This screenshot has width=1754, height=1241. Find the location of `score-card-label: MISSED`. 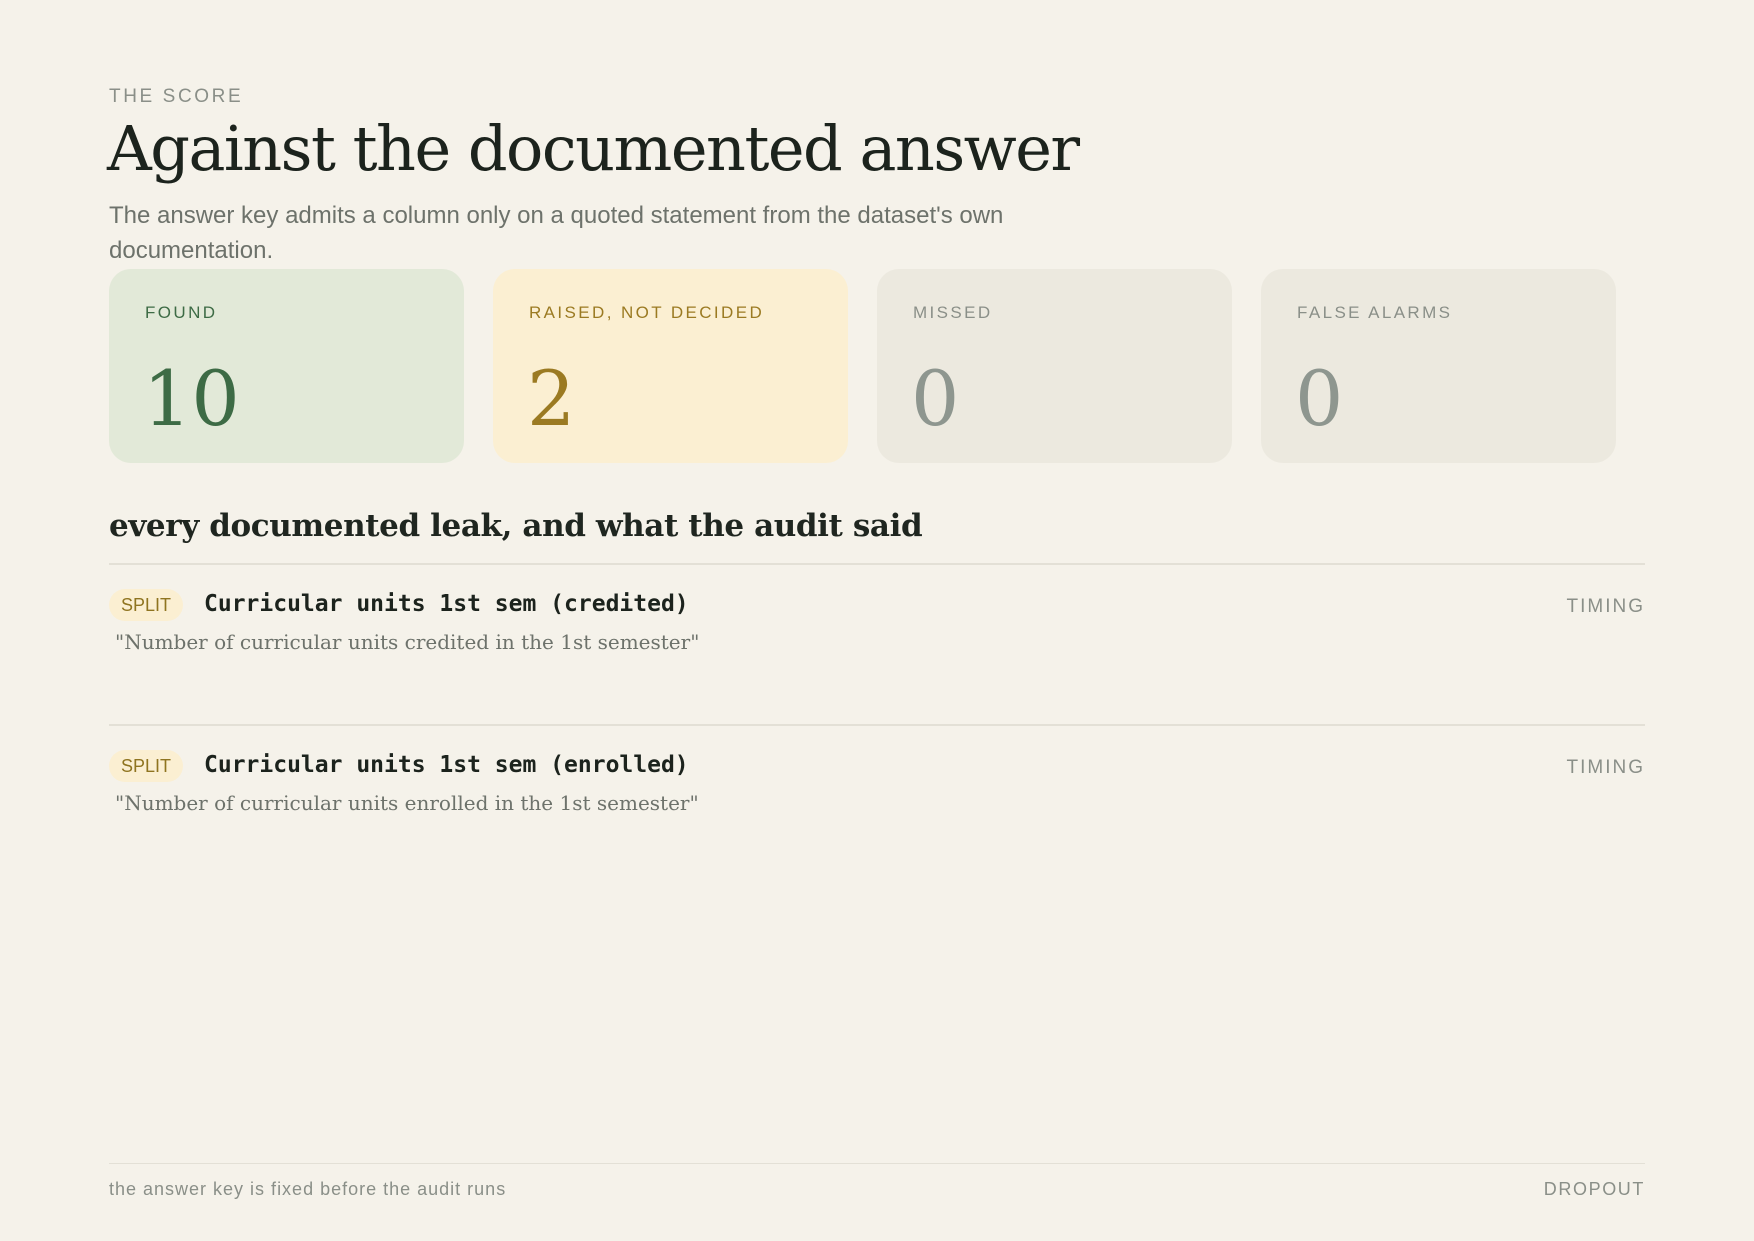

score-card-label: MISSED is located at coordinates (953, 312).